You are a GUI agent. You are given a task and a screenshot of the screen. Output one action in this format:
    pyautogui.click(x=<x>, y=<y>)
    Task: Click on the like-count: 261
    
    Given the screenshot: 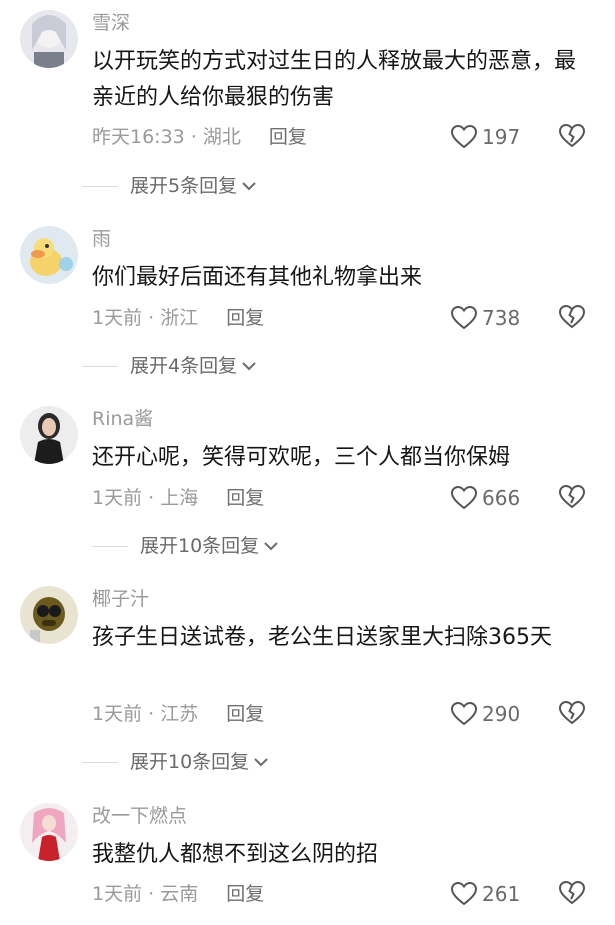 What is the action you would take?
    pyautogui.click(x=501, y=894)
    